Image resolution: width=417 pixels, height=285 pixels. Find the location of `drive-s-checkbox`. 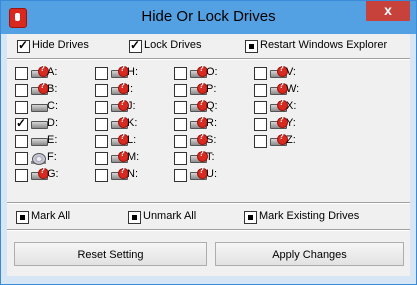

drive-s-checkbox is located at coordinates (180, 141).